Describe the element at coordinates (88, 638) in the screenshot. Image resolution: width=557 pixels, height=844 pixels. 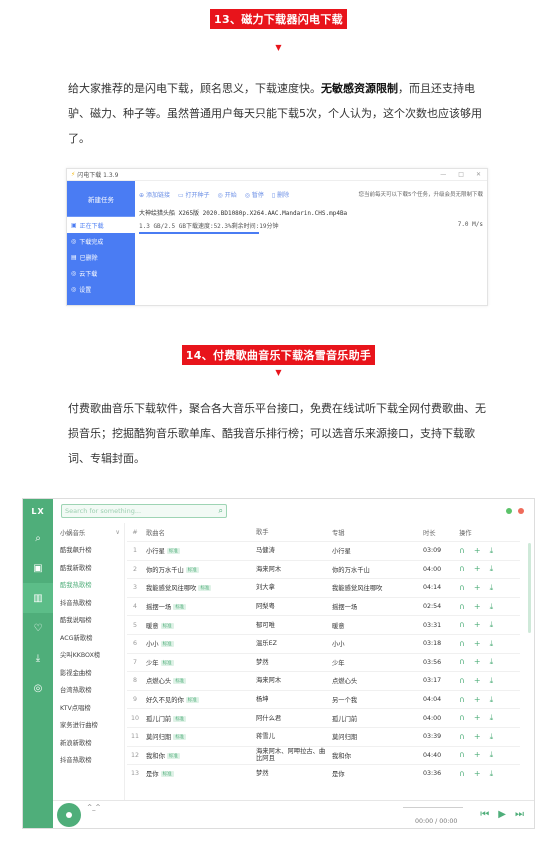
I see `leaderboard-item: ACG新歌榜` at that location.